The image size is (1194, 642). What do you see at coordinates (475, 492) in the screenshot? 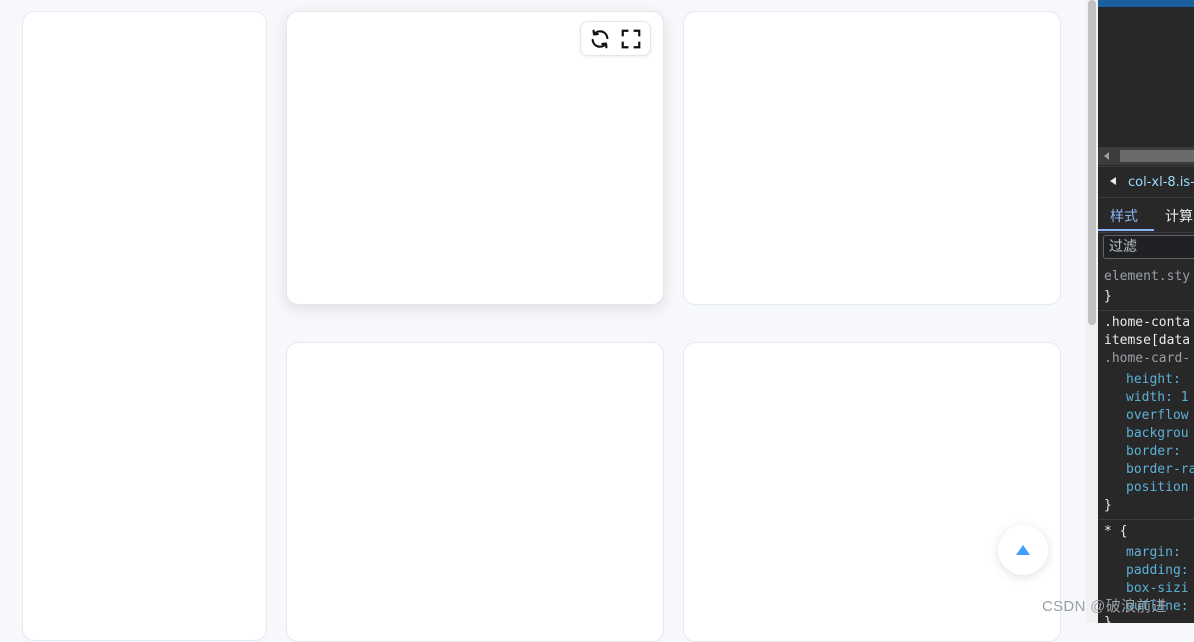
I see `card-bottom-middle` at bounding box center [475, 492].